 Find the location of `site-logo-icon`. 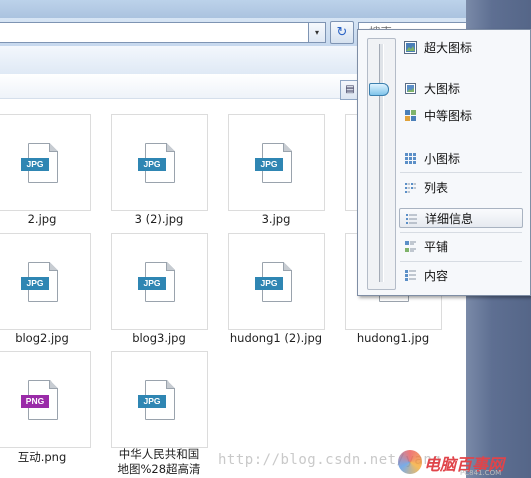

site-logo-icon is located at coordinates (410, 462).